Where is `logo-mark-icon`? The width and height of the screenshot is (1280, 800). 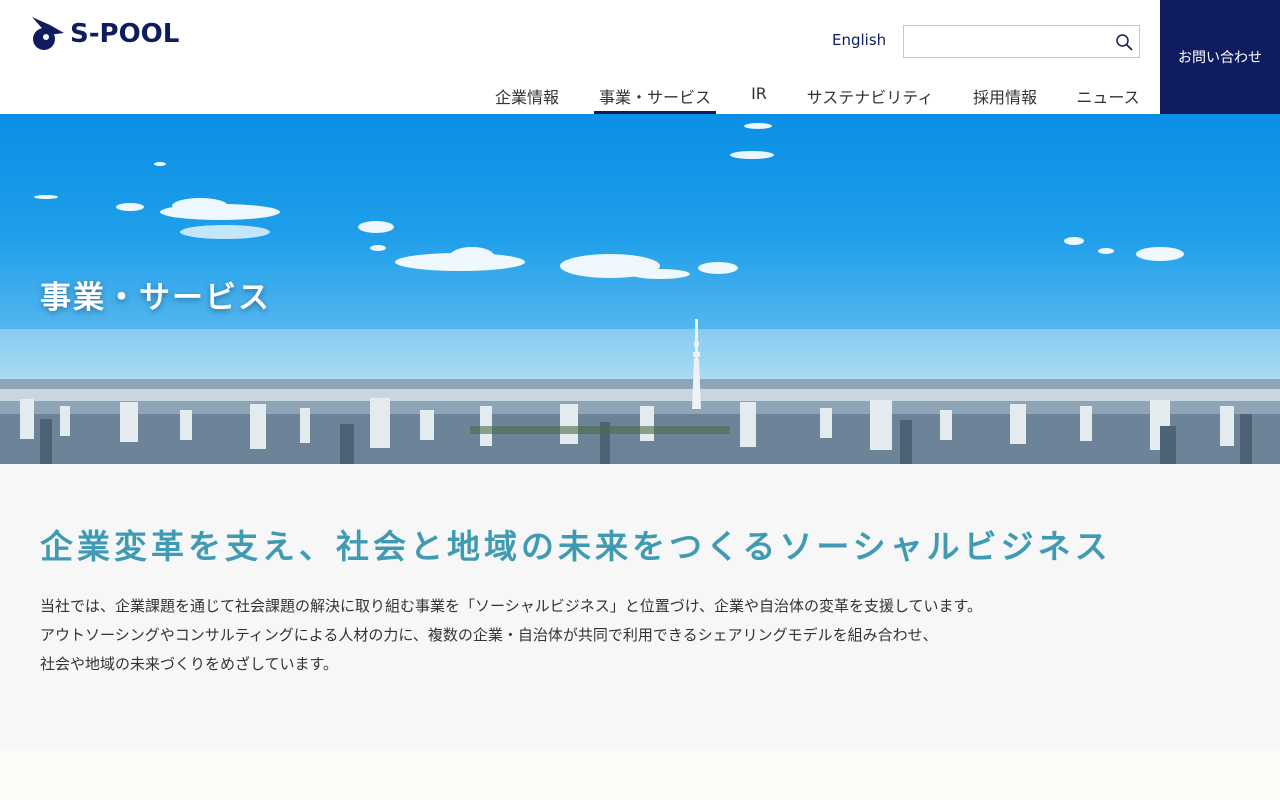
logo-mark-icon is located at coordinates (48, 33).